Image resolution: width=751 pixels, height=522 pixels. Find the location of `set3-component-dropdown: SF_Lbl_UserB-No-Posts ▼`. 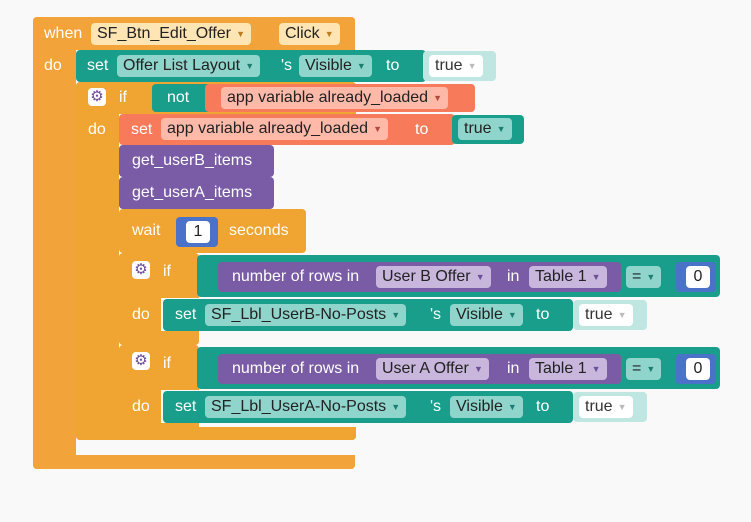

set3-component-dropdown: SF_Lbl_UserB-No-Posts ▼ is located at coordinates (306, 315).